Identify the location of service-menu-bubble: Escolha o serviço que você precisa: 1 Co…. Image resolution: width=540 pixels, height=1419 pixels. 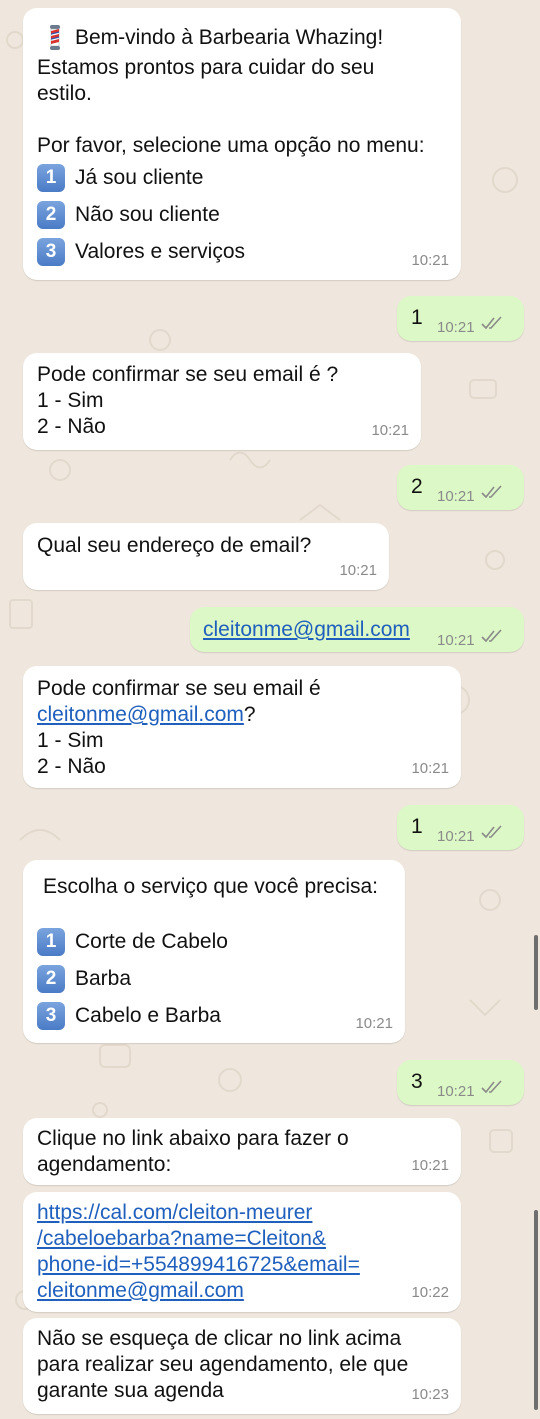
(214, 951).